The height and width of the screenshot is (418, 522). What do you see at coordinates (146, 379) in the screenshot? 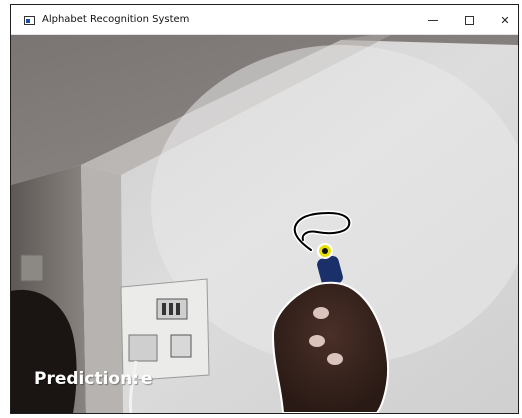
I see `prediction-value: e` at bounding box center [146, 379].